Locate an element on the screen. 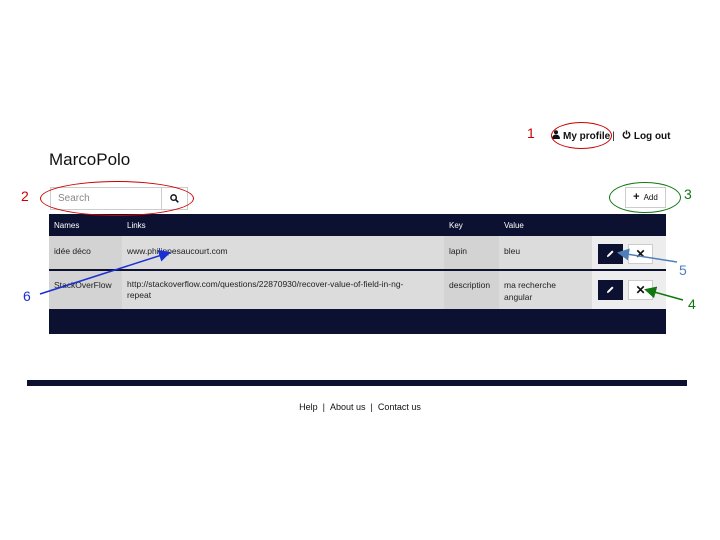 This screenshot has width=720, height=540. footer-links: Help | About us | Contact us is located at coordinates (360, 407).